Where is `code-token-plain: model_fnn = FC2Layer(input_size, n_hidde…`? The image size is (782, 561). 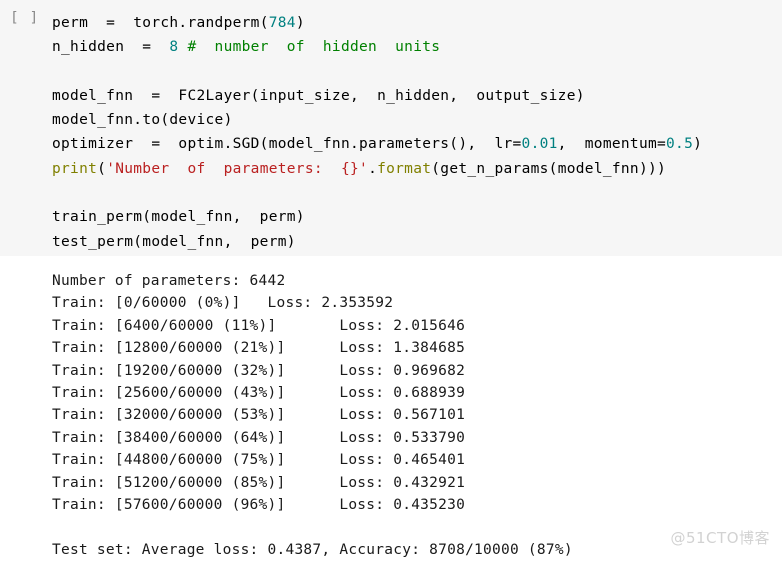
code-token-plain: model_fnn = FC2Layer(input_size, n_hidde… is located at coordinates (318, 95).